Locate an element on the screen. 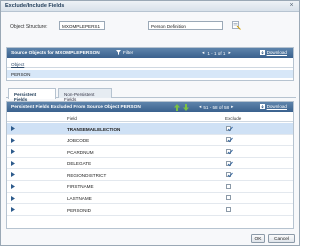 The image size is (320, 246). dialog-titlebar: Exclude/Include Fields × is located at coordinates (150, 6).